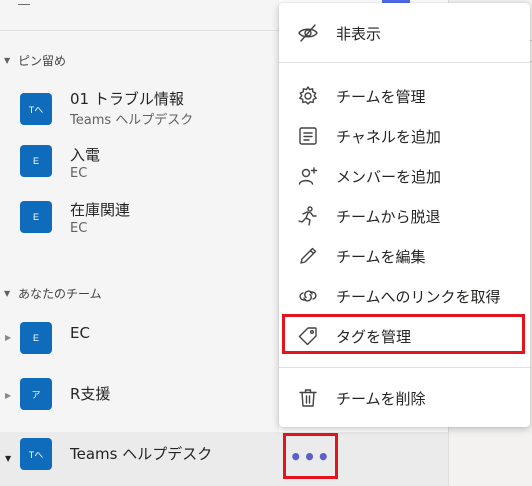  Describe the element at coordinates (139, 338) in the screenshot. I see `team-row: ▶ E EC` at that location.